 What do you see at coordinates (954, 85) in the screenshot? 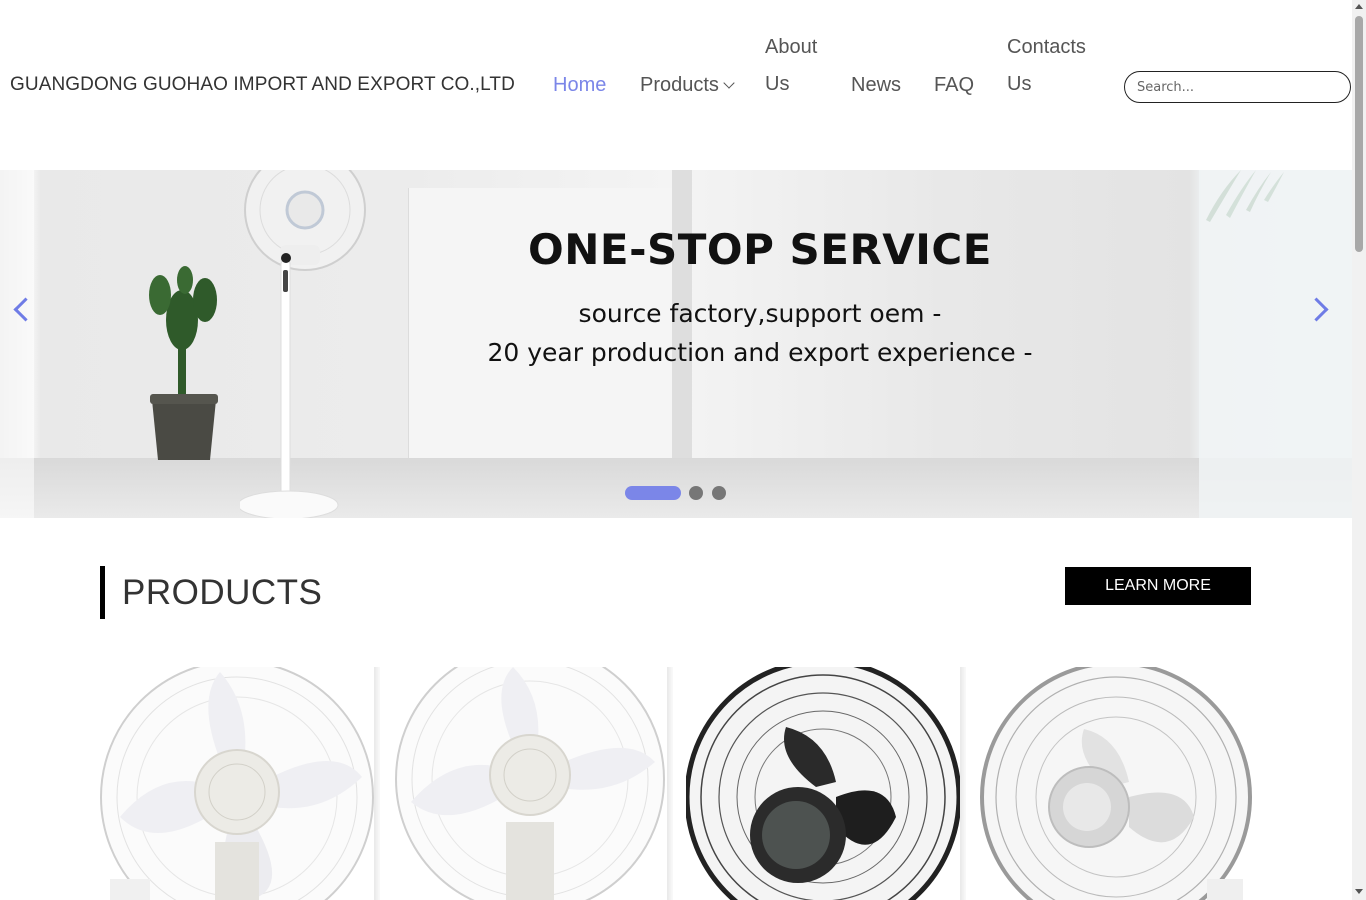
I see `nav-faq: FAQ` at bounding box center [954, 85].